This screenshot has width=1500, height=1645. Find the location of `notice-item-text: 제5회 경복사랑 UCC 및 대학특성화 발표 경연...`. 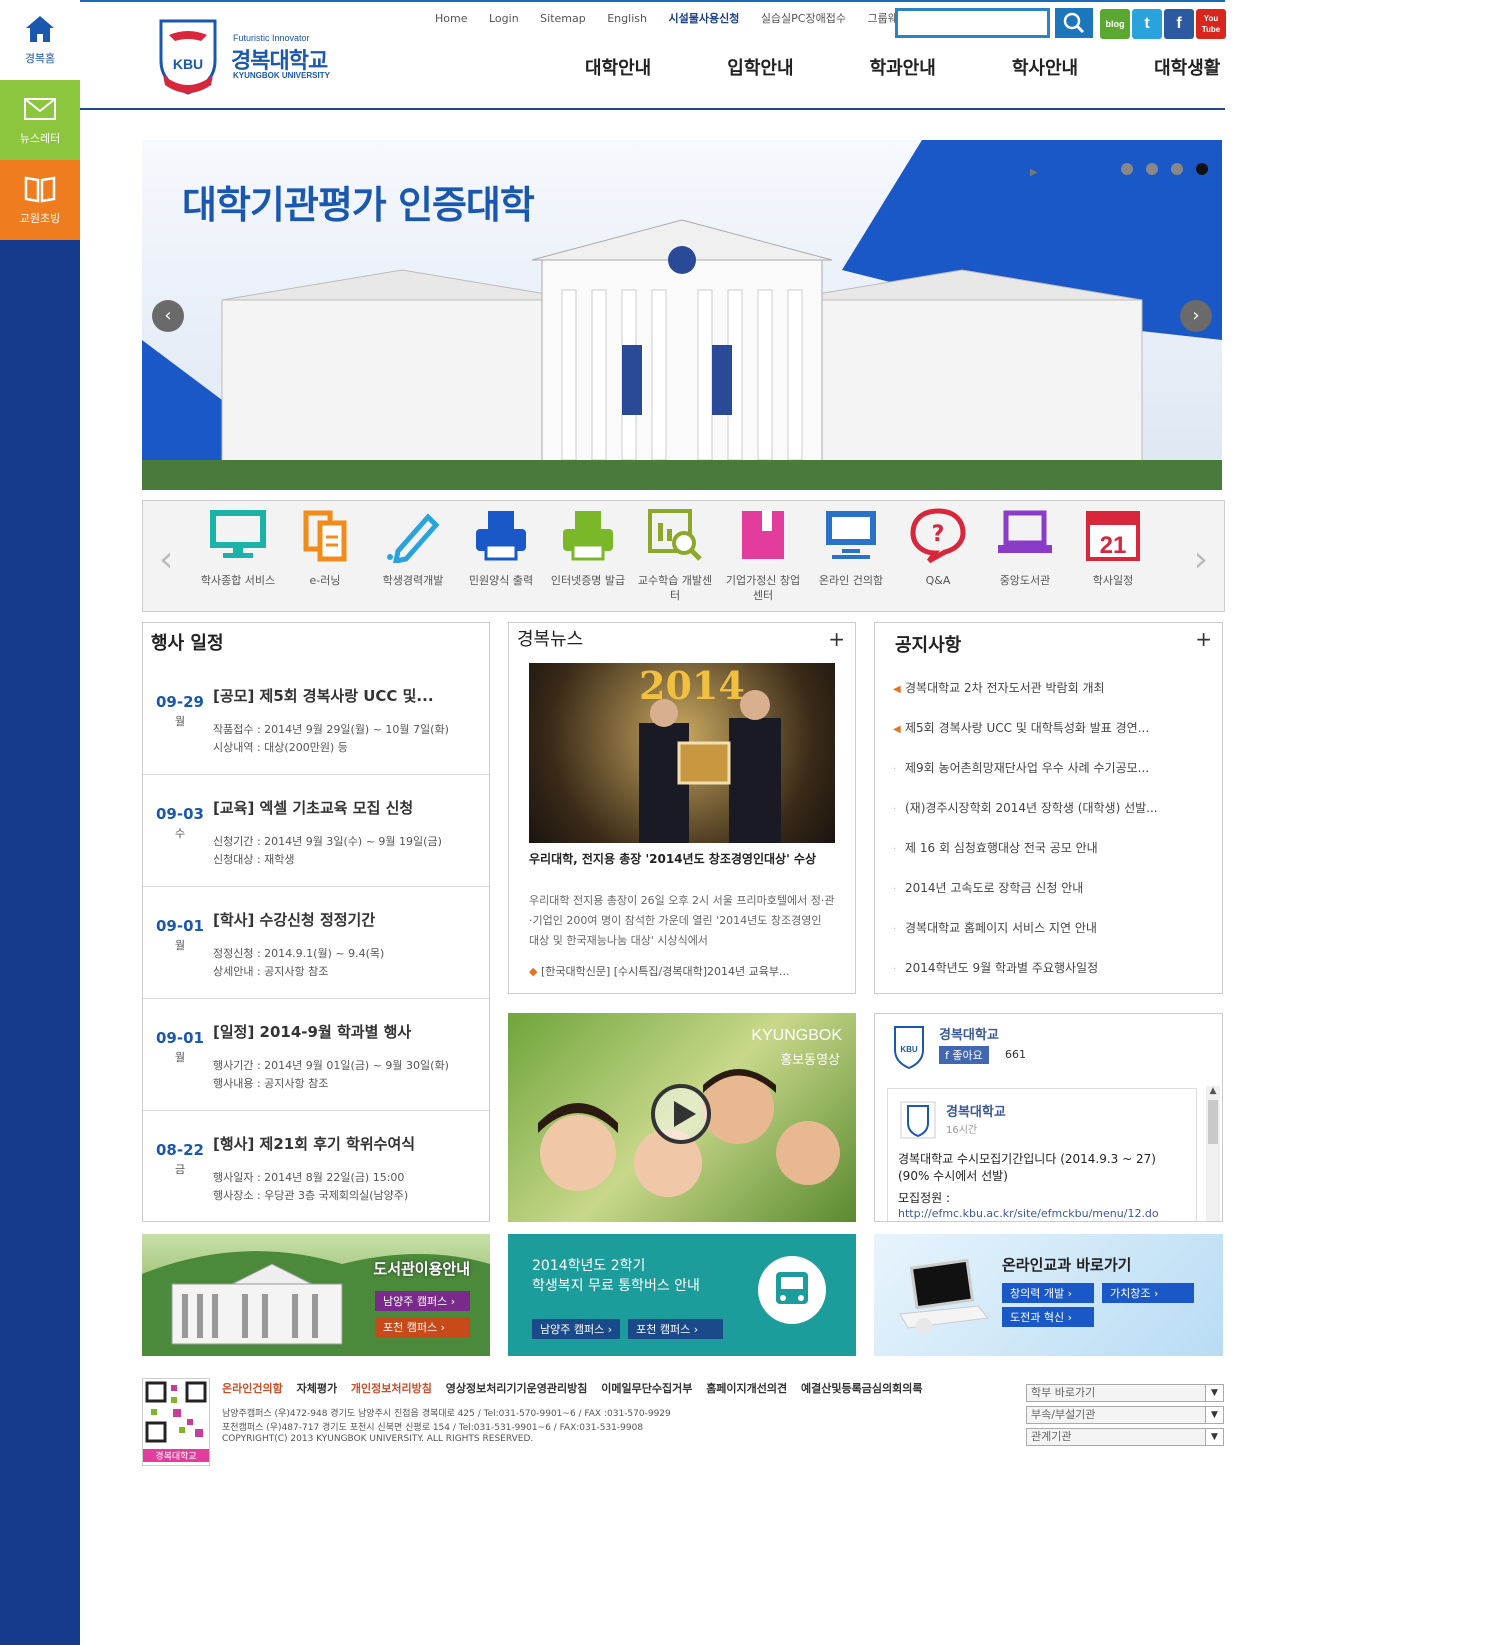

notice-item-text: 제5회 경복사랑 UCC 및 대학특성화 발표 경연... is located at coordinates (1027, 728).